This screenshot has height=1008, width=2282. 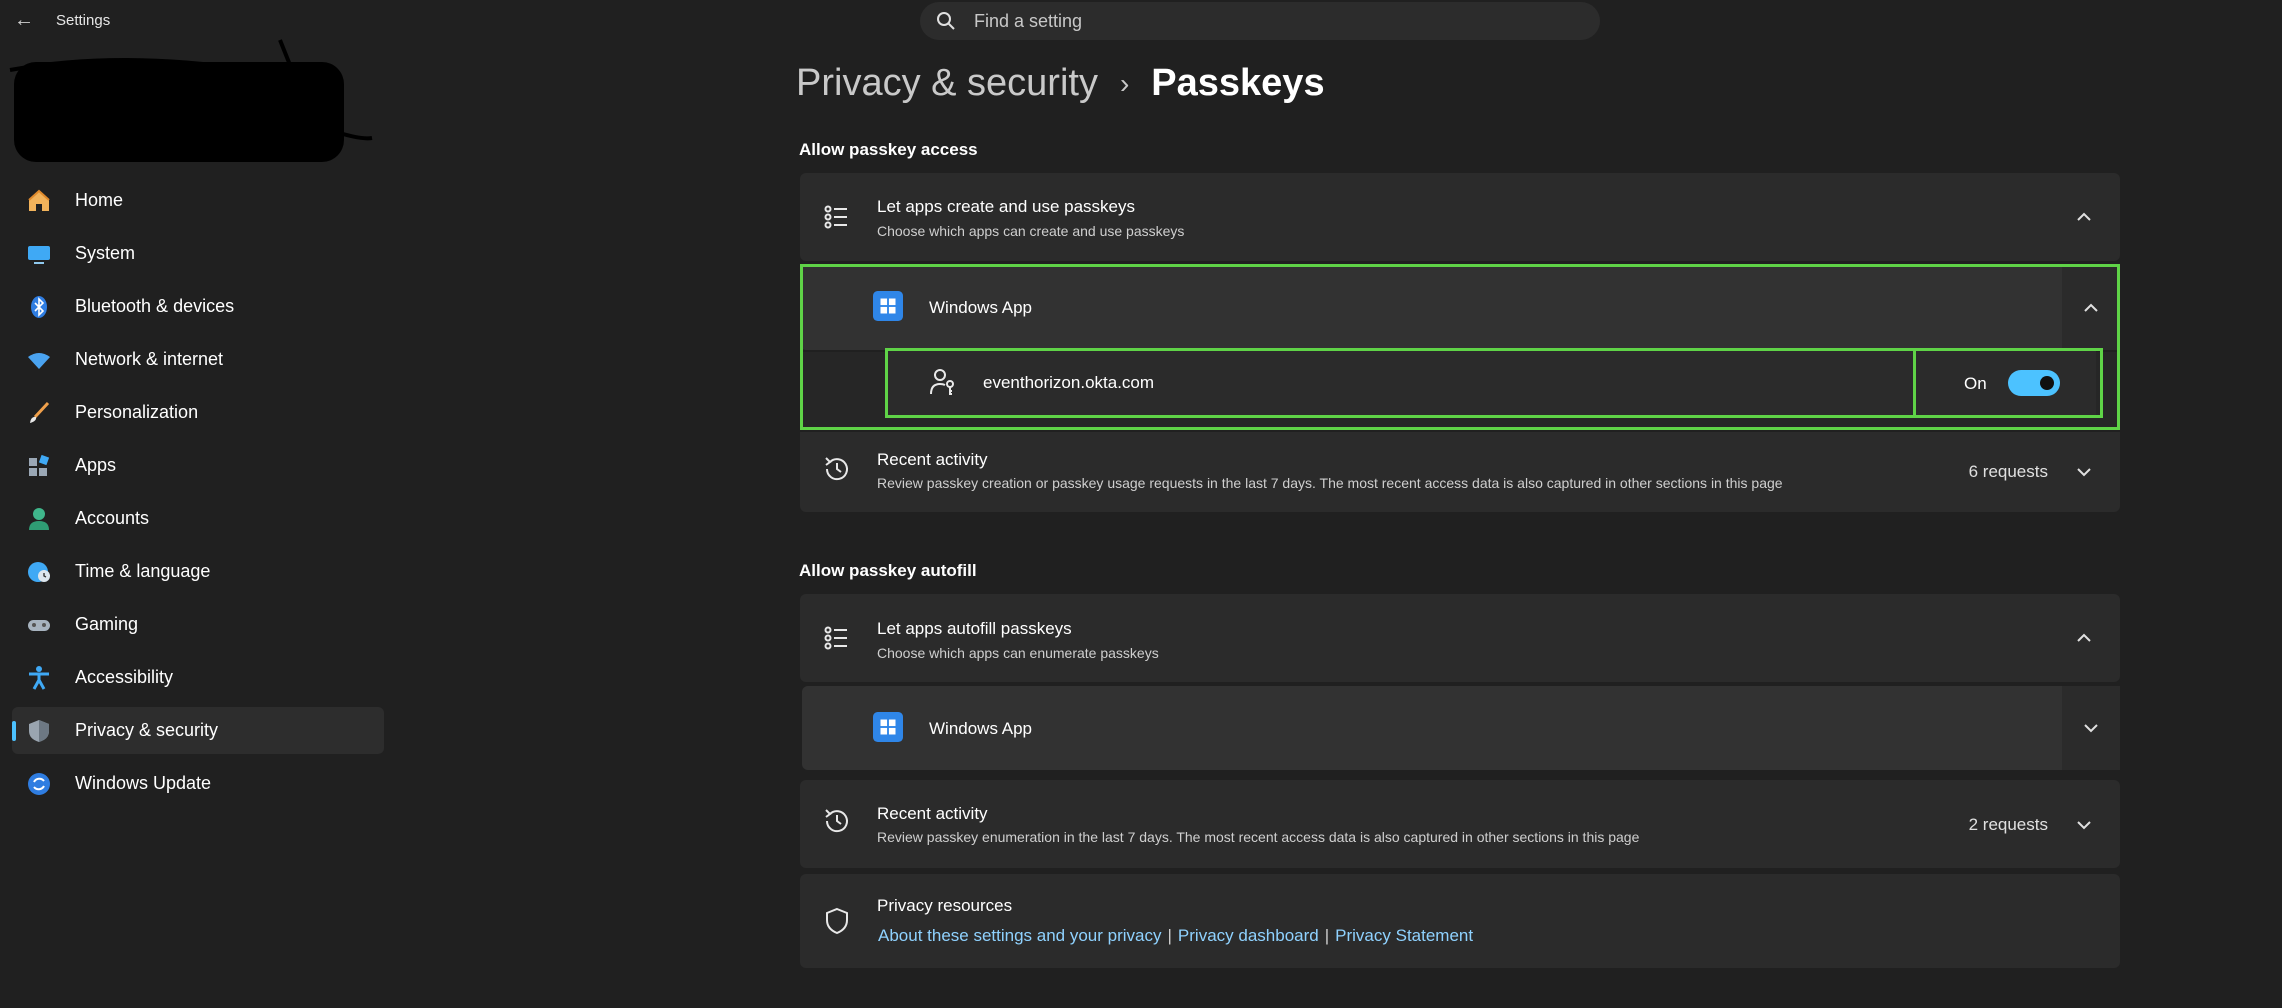 What do you see at coordinates (198, 518) in the screenshot?
I see `sidebar-item-accounts: Accounts` at bounding box center [198, 518].